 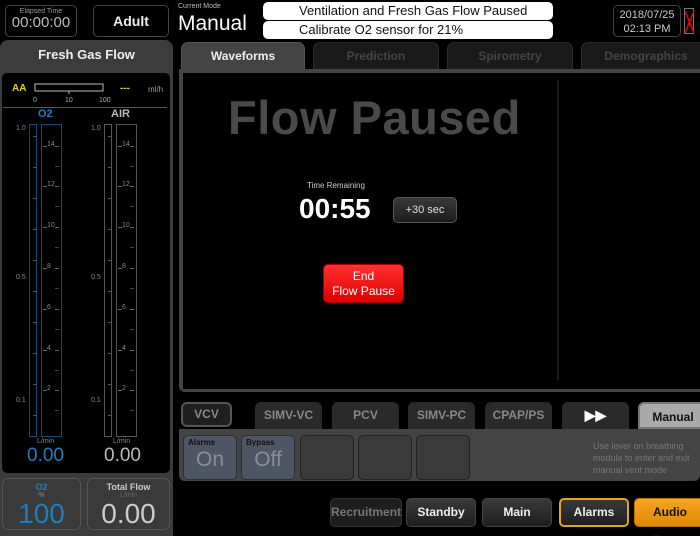 I want to click on mode-tab-cpap-ps: CPAP/PS, so click(x=518, y=415).